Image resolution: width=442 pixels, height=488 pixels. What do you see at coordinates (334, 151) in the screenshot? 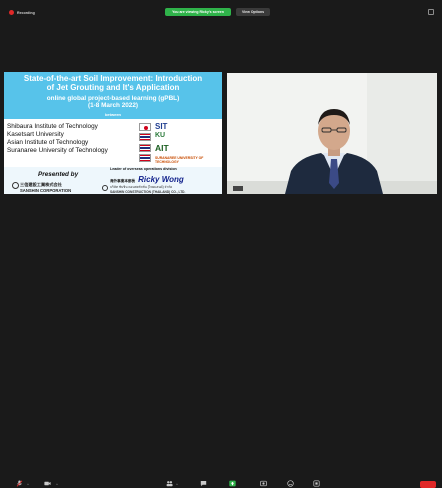
I see `presenter-silhouette` at bounding box center [334, 151].